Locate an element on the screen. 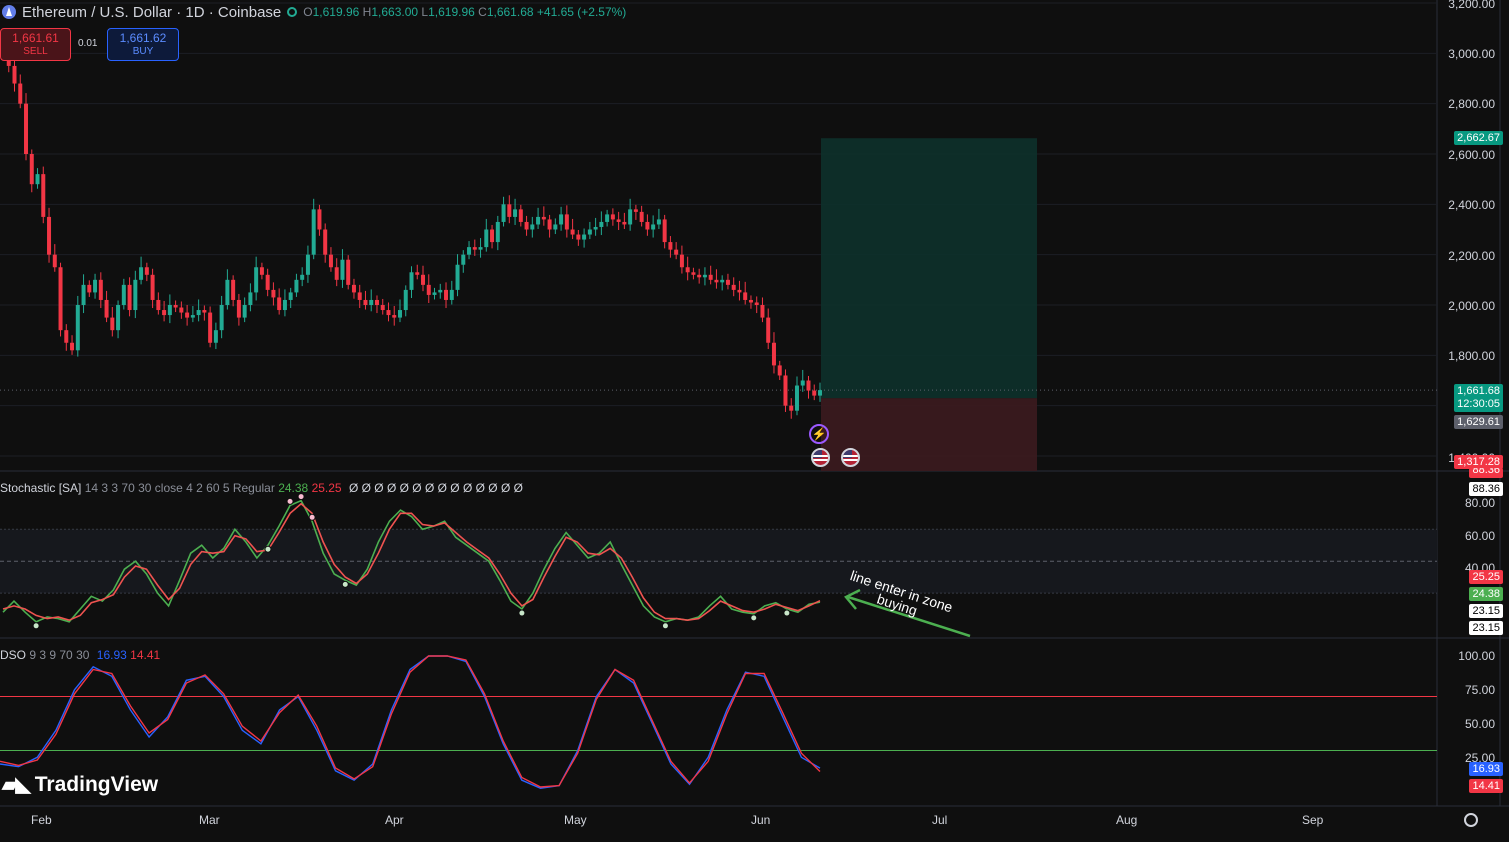  dso-legend: DSO 9 3 9 70 30 16.93 14.41 is located at coordinates (80, 655).